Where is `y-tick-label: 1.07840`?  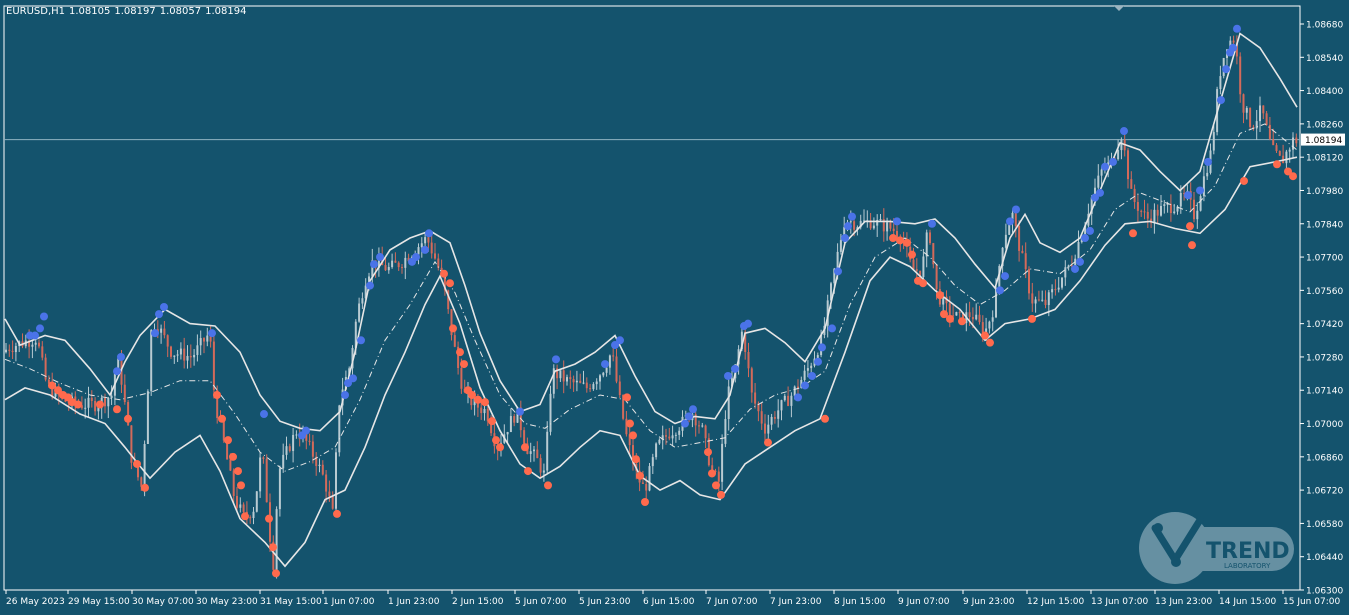
y-tick-label: 1.07840 is located at coordinates (1324, 225).